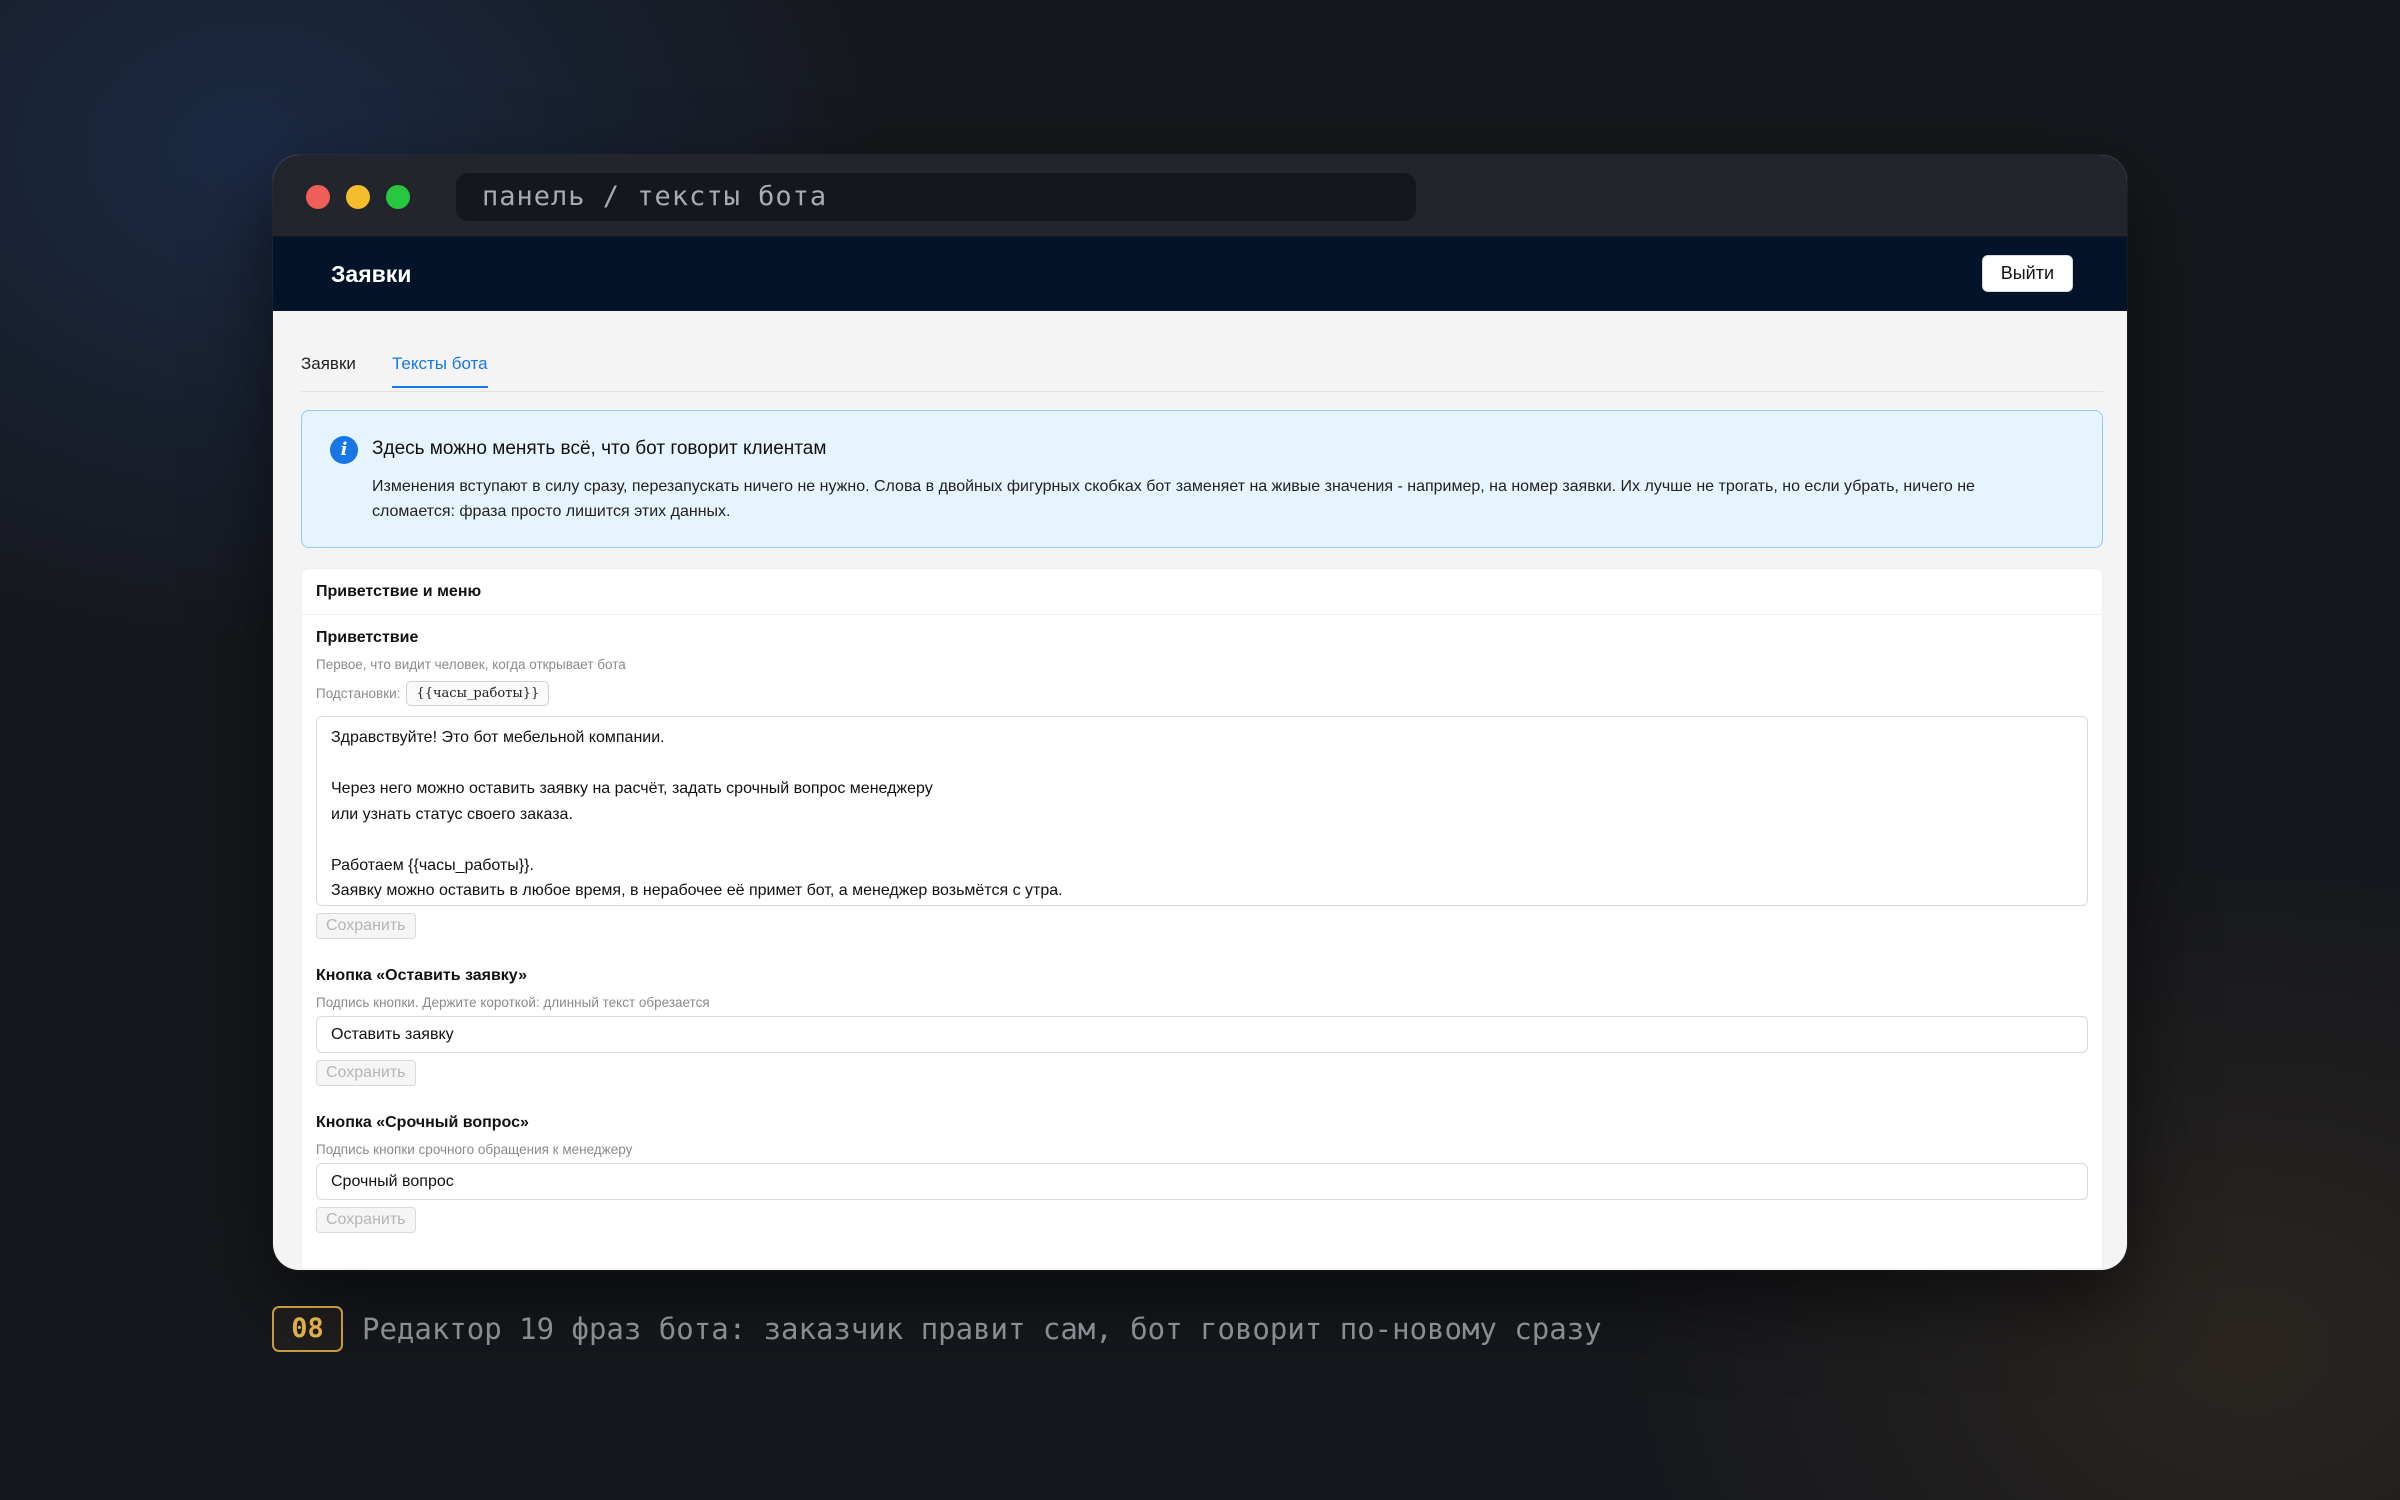 Image resolution: width=2400 pixels, height=1500 pixels. Describe the element at coordinates (1202, 1181) in the screenshot. I see `urgent-button-label-input: Срочный вопрос` at that location.